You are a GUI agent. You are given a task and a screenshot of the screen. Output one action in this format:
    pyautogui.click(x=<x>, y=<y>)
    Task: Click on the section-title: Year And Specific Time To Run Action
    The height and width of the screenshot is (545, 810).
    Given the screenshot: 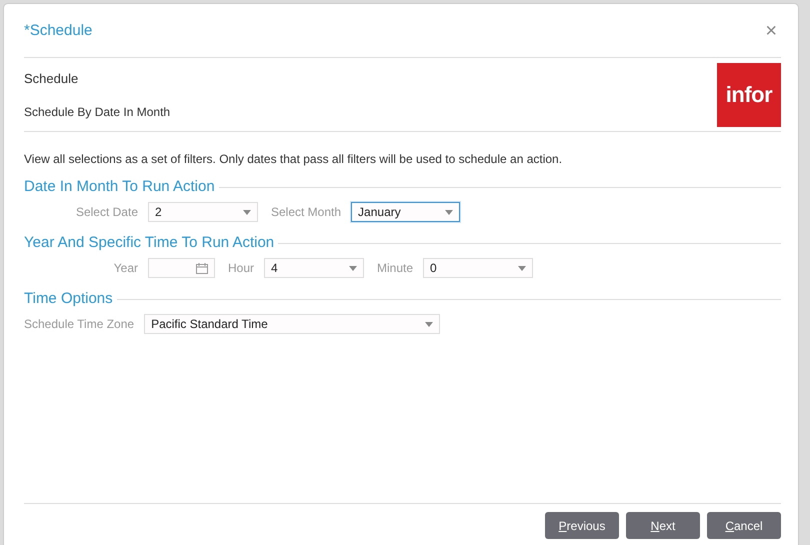 What is the action you would take?
    pyautogui.click(x=149, y=242)
    